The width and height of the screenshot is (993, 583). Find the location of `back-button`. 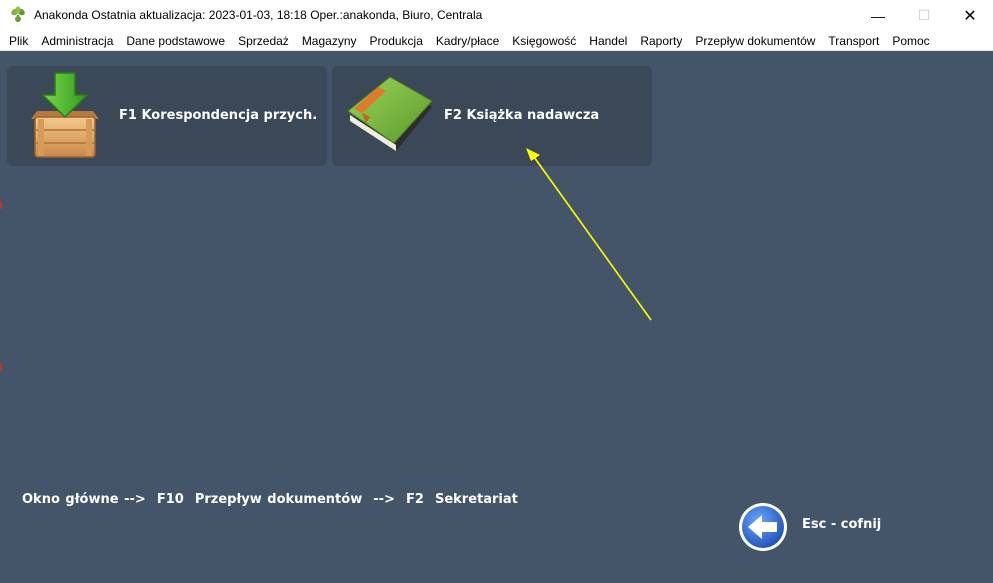

back-button is located at coordinates (763, 527).